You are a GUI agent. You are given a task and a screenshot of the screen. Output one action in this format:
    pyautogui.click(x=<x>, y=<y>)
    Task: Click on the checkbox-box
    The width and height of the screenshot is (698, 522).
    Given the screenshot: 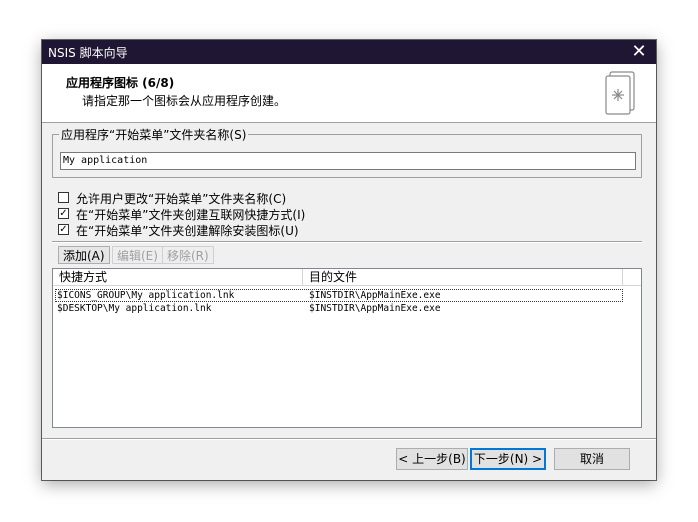 What is the action you would take?
    pyautogui.click(x=63, y=197)
    